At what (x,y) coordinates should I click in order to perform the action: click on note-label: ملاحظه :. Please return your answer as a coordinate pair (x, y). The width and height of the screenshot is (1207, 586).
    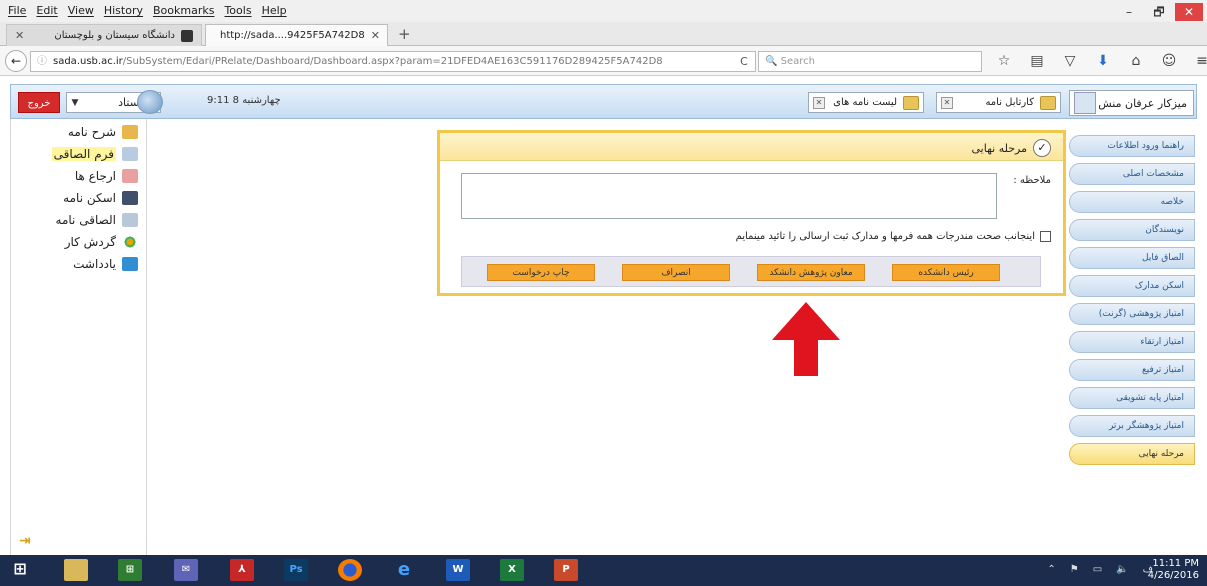
    Looking at the image, I should click on (1032, 180).